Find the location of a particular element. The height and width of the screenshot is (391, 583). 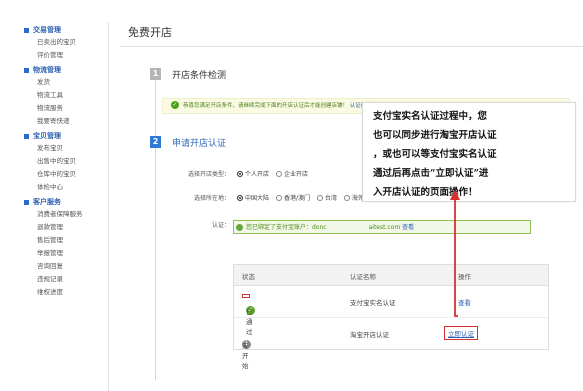

view-cert-link: 查看 is located at coordinates (464, 302).